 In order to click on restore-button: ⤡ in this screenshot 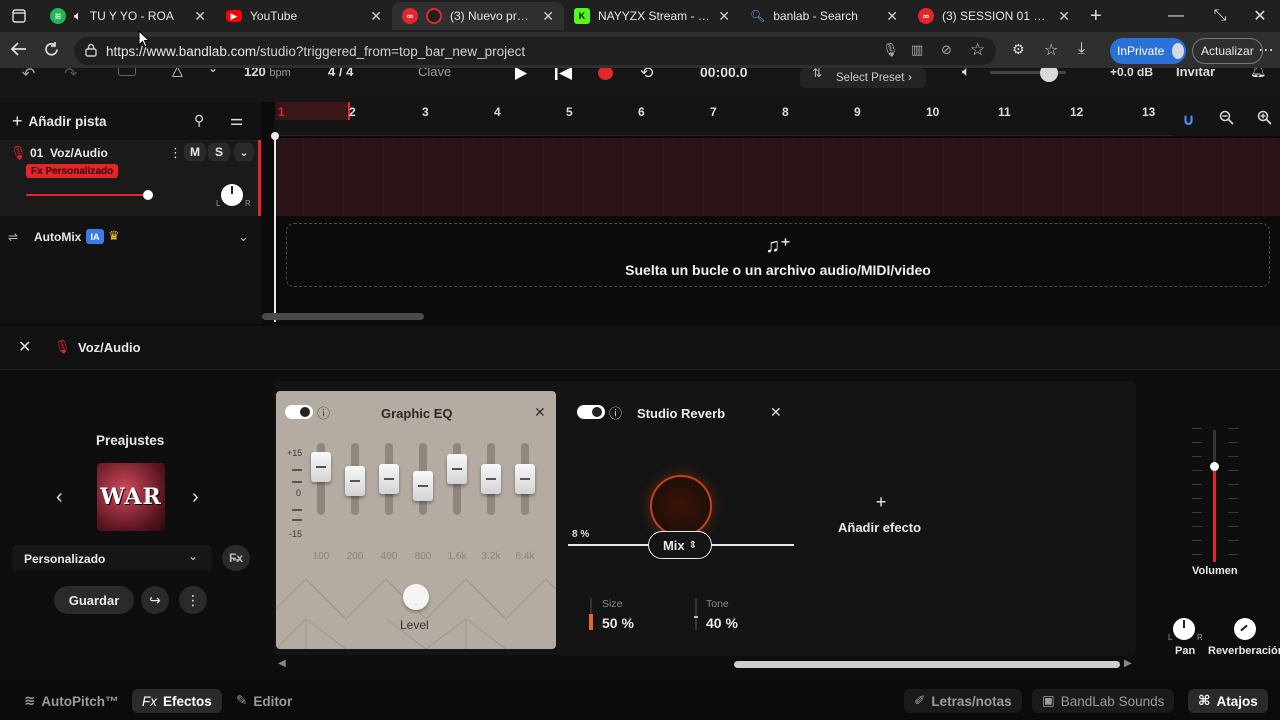, I will do `click(1220, 16)`.